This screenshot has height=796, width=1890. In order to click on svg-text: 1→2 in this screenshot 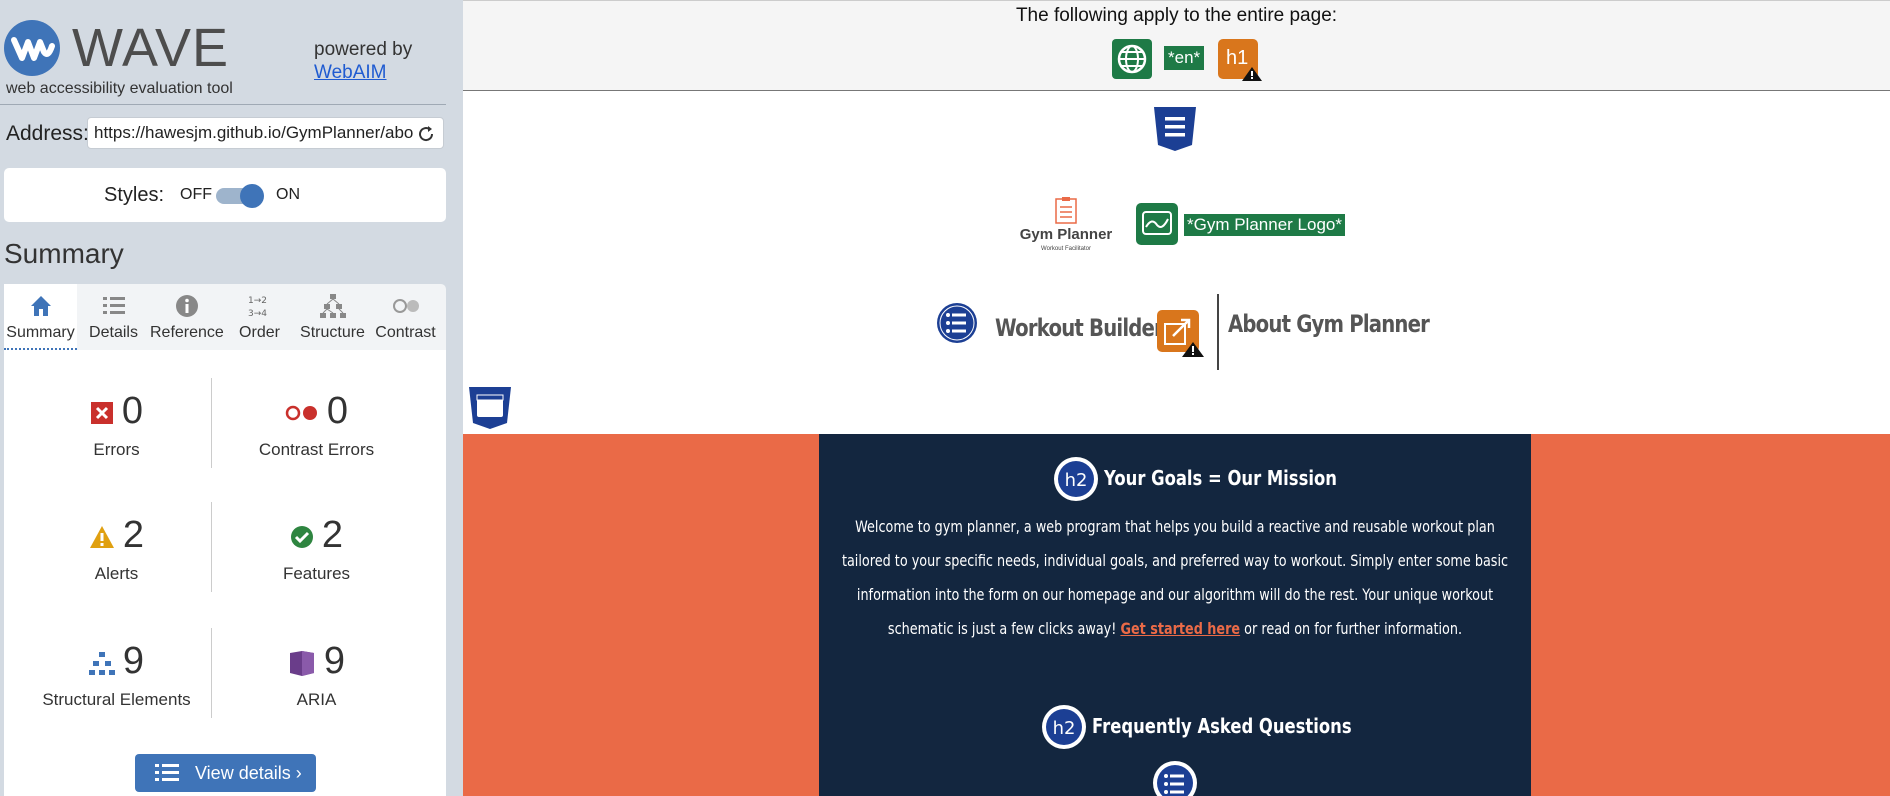, I will do `click(257, 301)`.